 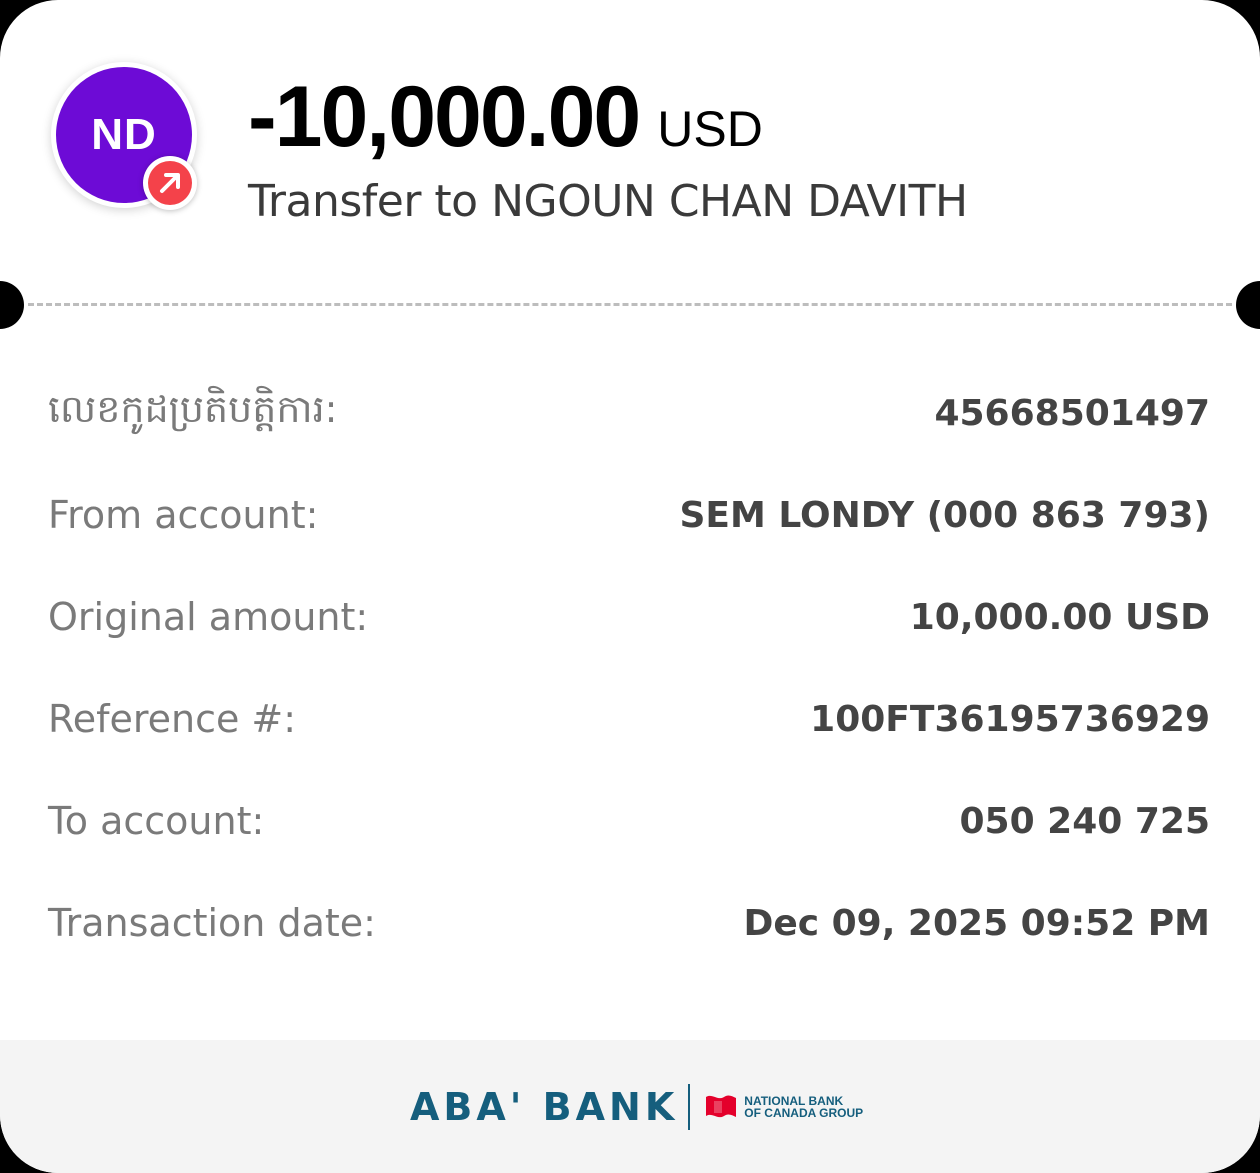 I want to click on detail-value: 100FT36195736929, so click(x=1010, y=719).